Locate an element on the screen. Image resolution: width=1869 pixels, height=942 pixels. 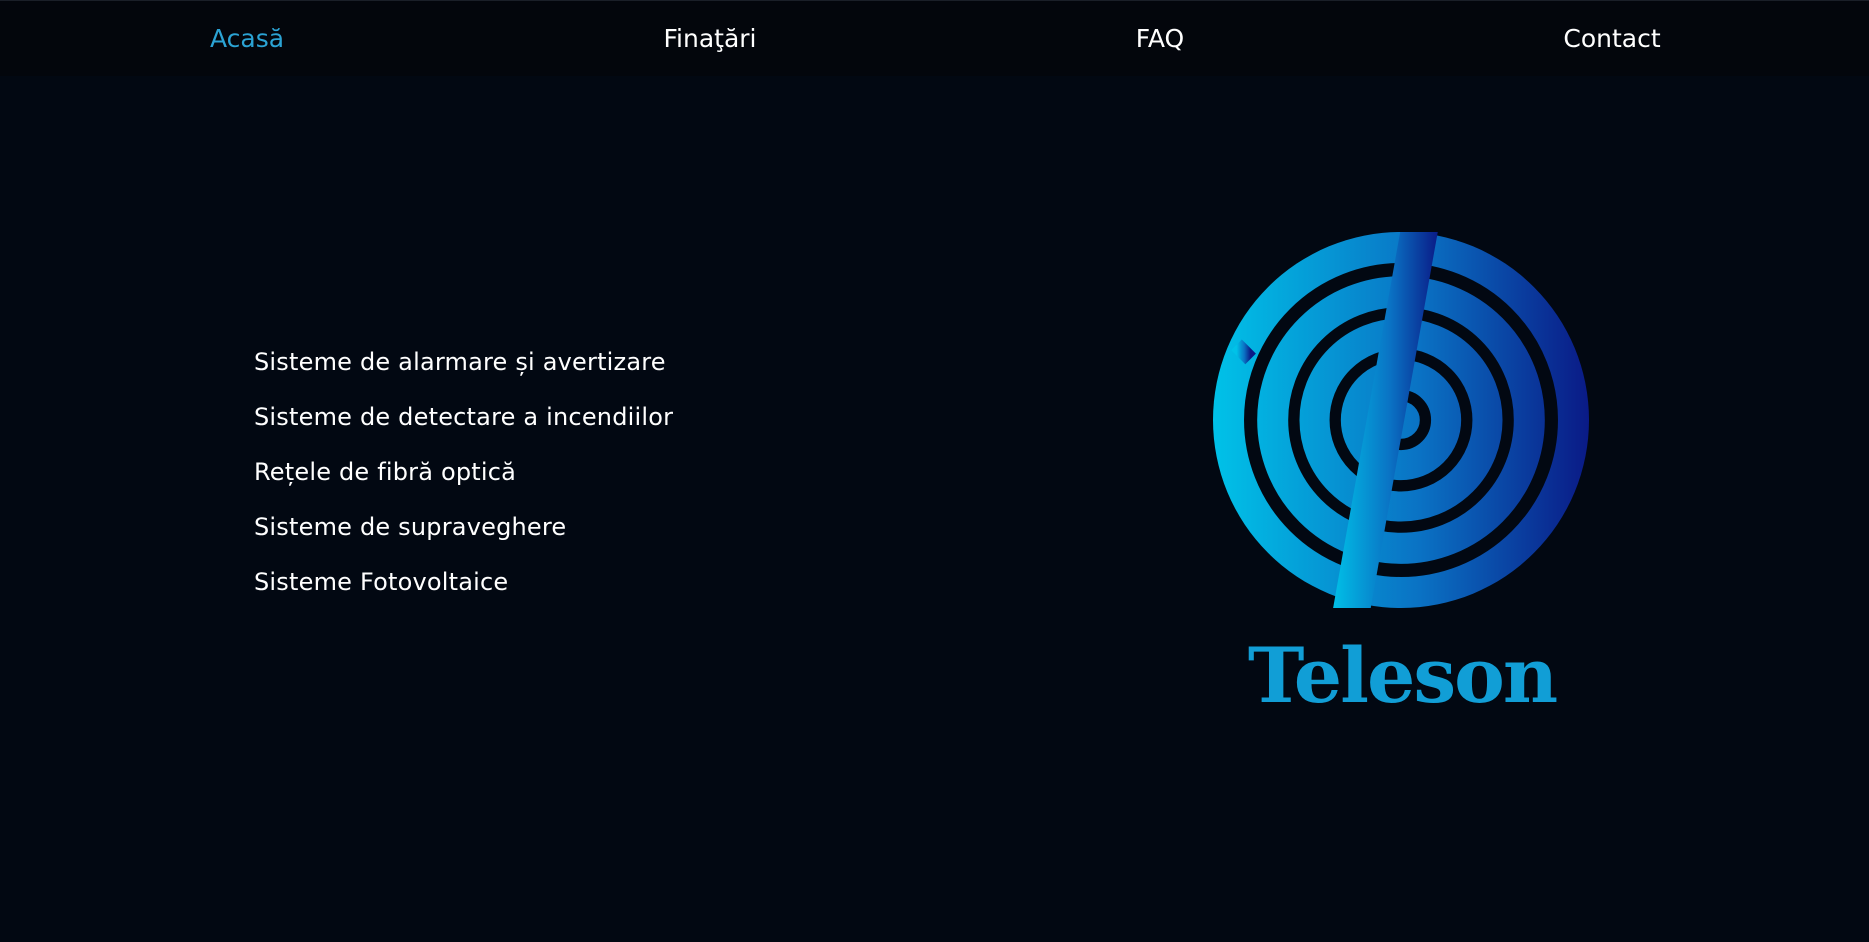
nav-projects-link: Finaţări is located at coordinates (709, 39).